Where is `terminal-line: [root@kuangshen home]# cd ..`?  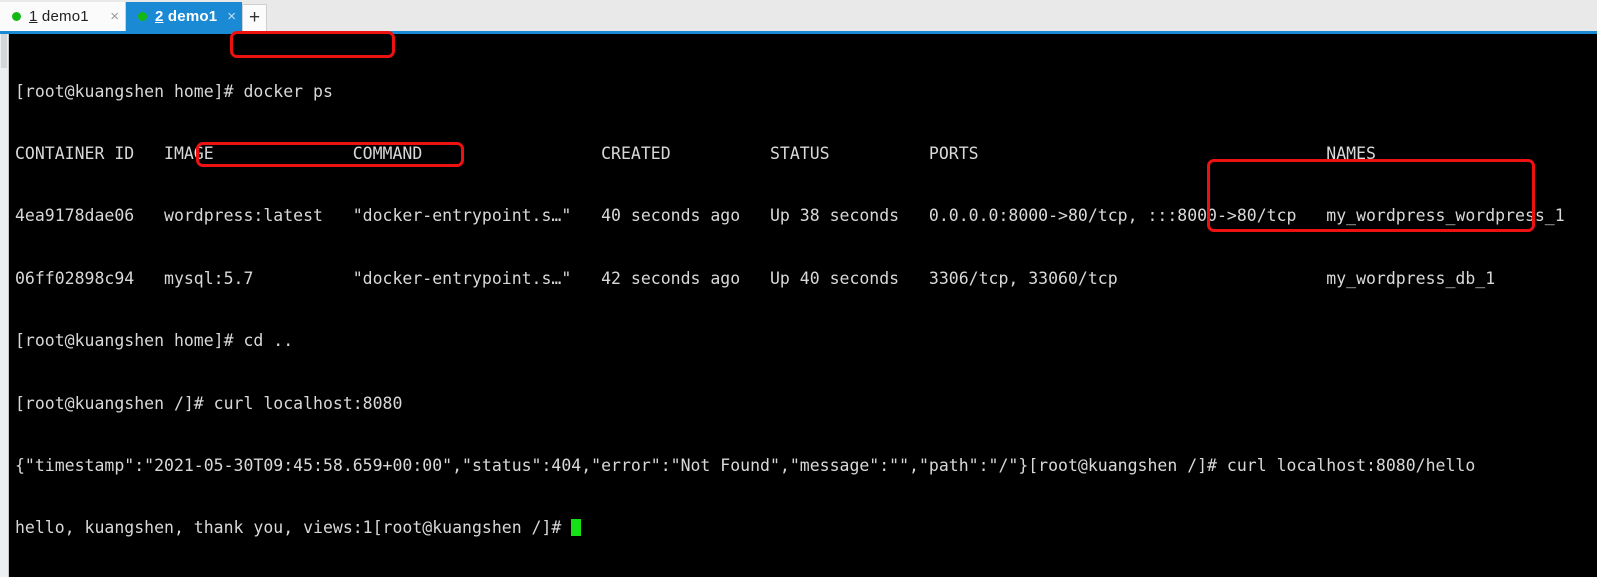 terminal-line: [root@kuangshen home]# cd .. is located at coordinates (154, 341).